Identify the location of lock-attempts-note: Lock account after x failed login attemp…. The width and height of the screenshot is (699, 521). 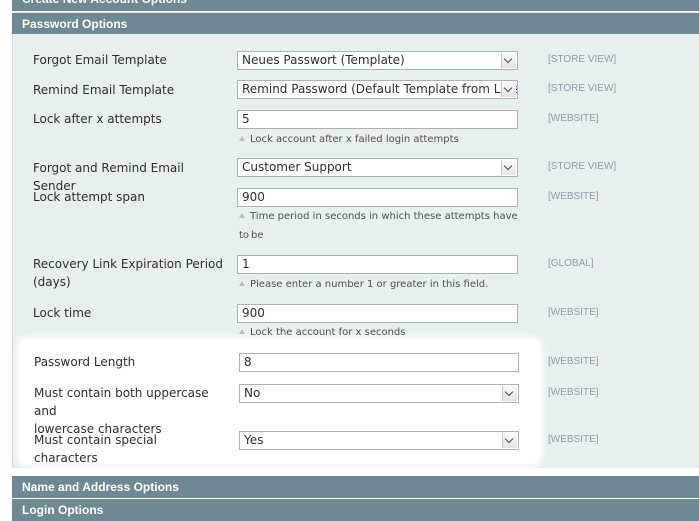
(381, 139).